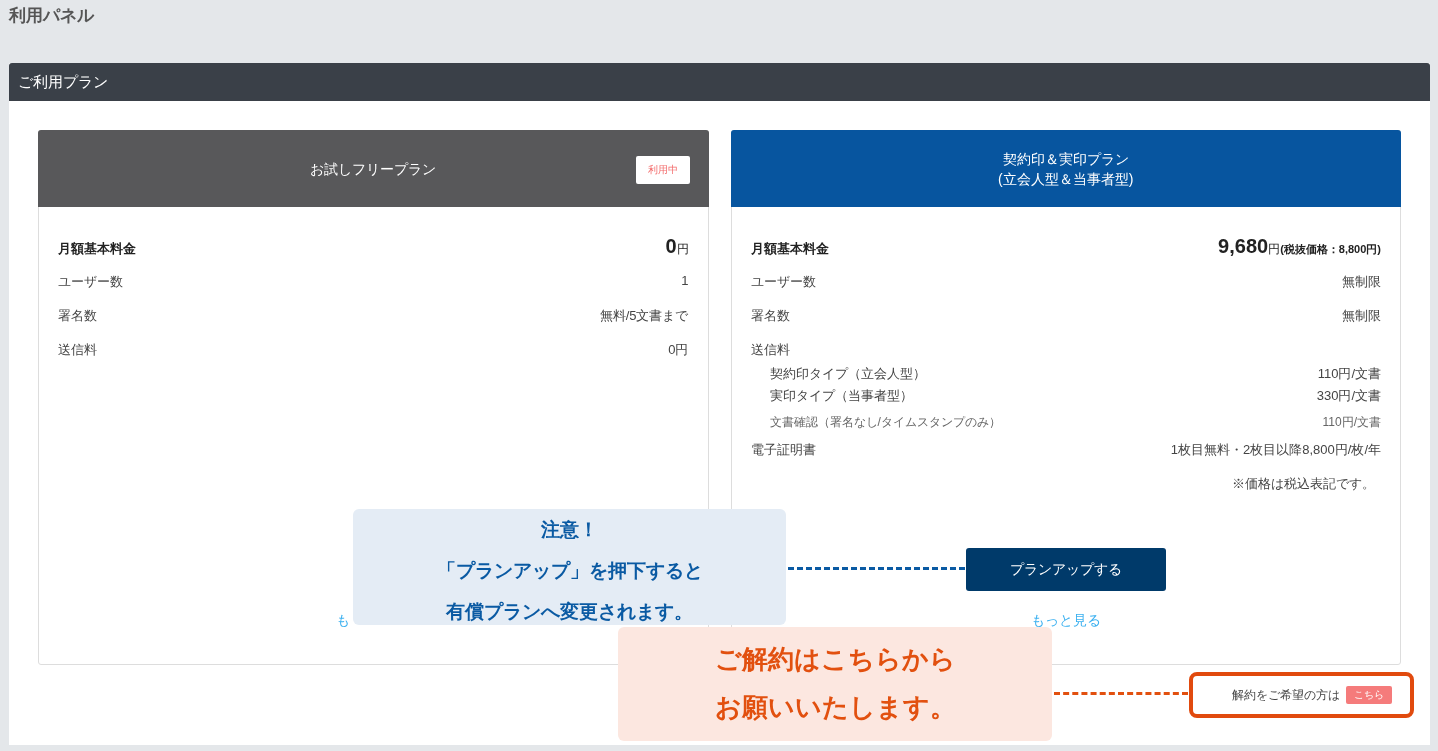  Describe the element at coordinates (685, 280) in the screenshot. I see `row-value: 1` at that location.